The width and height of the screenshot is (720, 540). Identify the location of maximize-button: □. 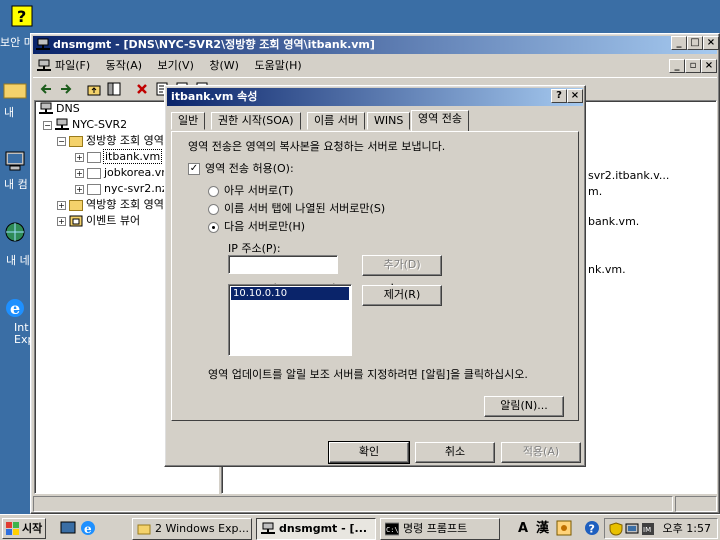
(695, 43).